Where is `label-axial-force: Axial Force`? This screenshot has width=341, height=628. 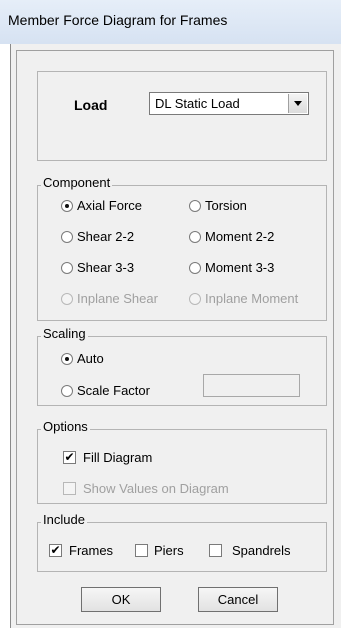
label-axial-force: Axial Force is located at coordinates (109, 205).